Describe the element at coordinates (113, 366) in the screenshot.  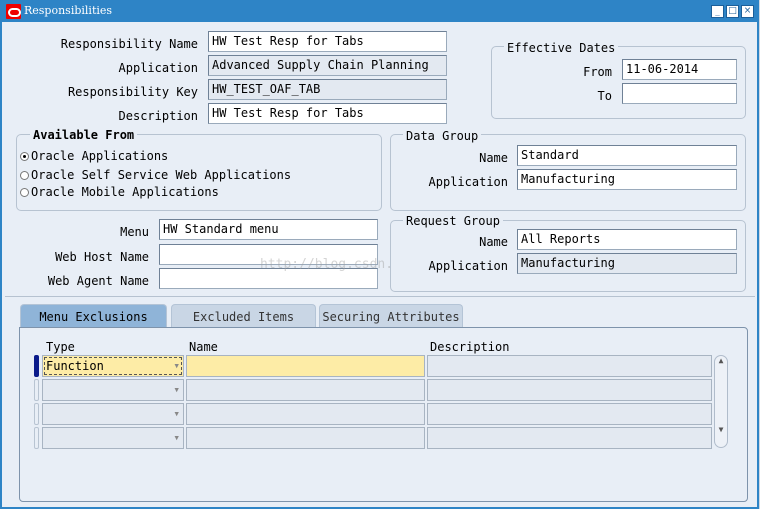
I see `type-select: Function` at that location.